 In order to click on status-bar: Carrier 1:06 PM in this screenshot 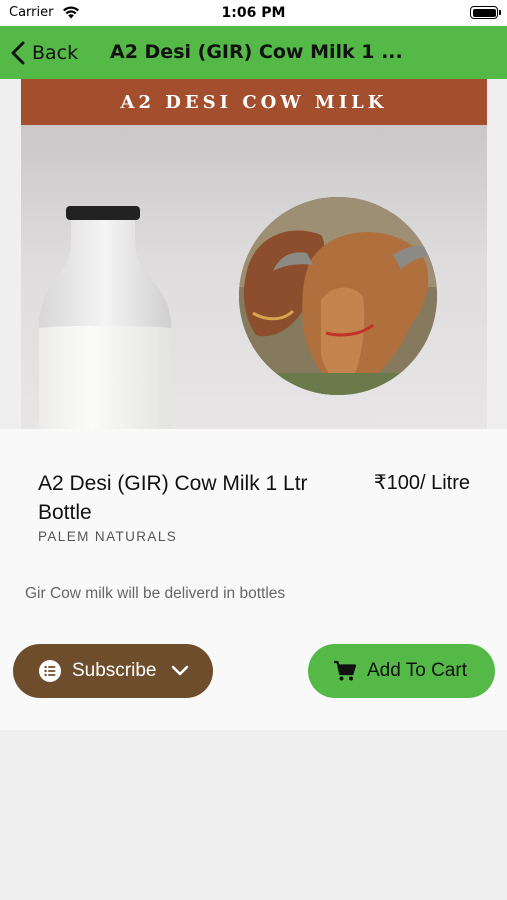, I will do `click(253, 13)`.